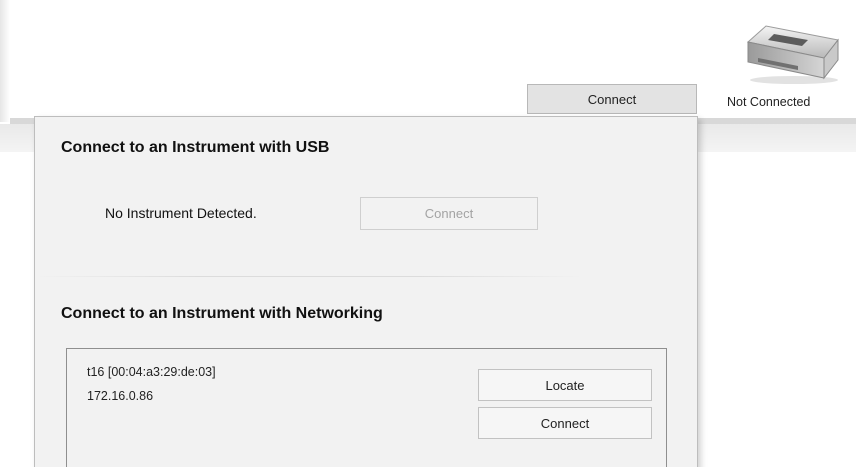 The image size is (856, 467). What do you see at coordinates (449, 213) in the screenshot?
I see `usb-connect-button: Connect` at bounding box center [449, 213].